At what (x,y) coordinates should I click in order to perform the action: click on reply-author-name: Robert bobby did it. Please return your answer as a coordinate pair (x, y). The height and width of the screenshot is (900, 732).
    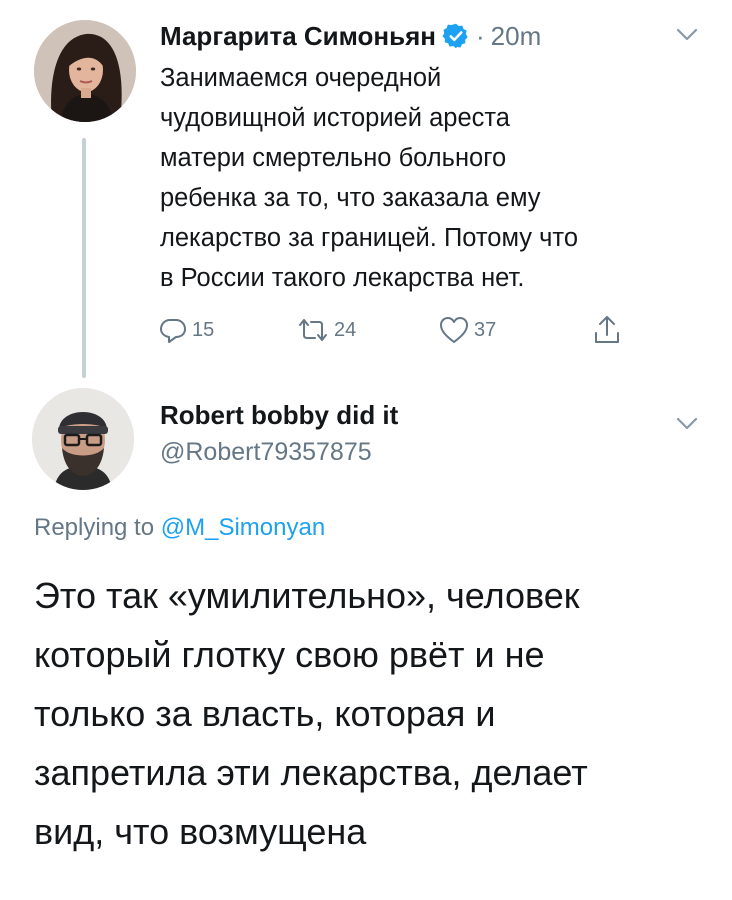
    Looking at the image, I should click on (279, 415).